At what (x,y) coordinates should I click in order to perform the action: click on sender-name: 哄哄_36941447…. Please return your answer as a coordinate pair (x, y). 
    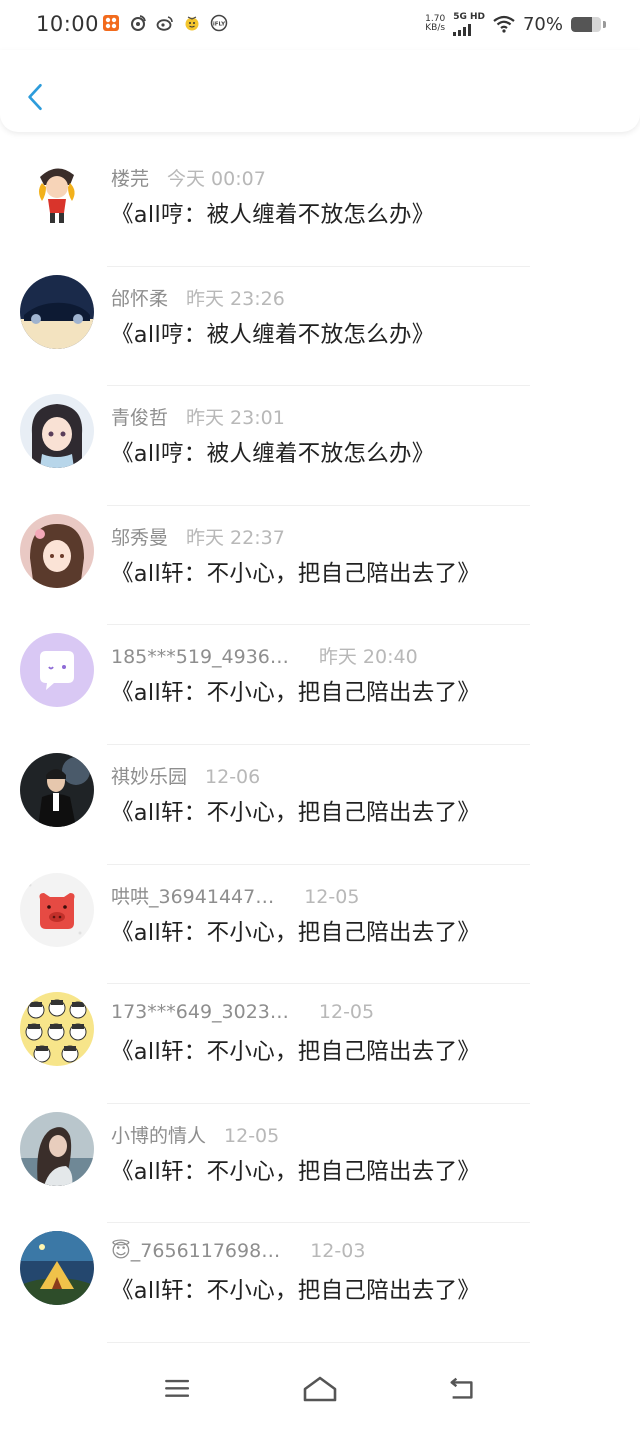
    Looking at the image, I should click on (192, 895).